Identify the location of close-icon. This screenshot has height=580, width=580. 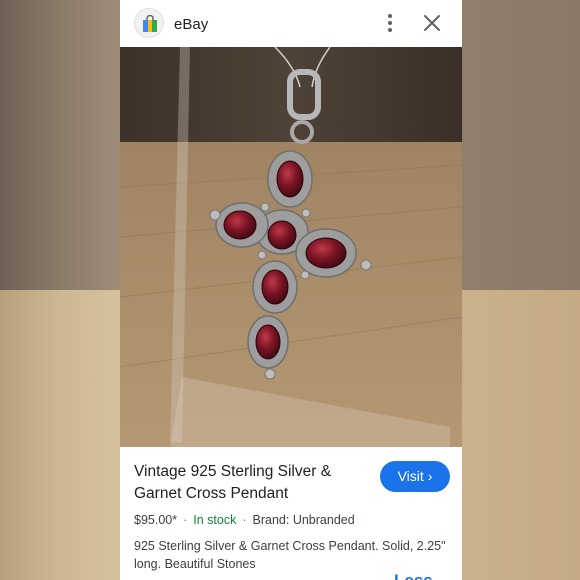
(432, 23).